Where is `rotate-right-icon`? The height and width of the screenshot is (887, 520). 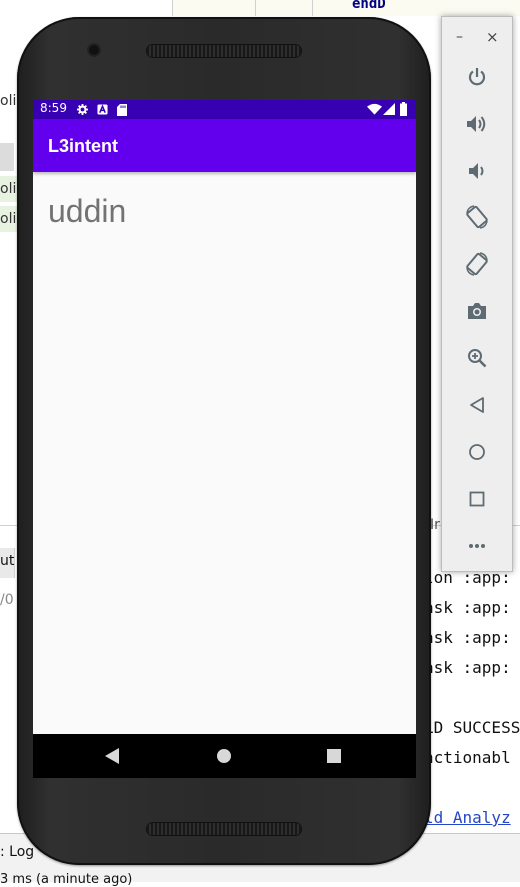 rotate-right-icon is located at coordinates (477, 264).